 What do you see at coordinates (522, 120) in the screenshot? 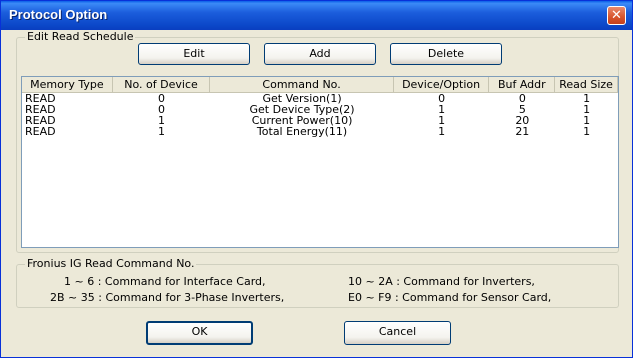
I see `cell-buf-addr: 20` at bounding box center [522, 120].